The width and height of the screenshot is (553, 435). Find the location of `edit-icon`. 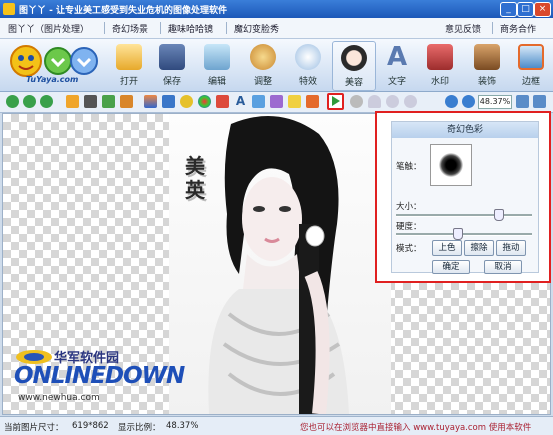

edit-icon is located at coordinates (217, 57).